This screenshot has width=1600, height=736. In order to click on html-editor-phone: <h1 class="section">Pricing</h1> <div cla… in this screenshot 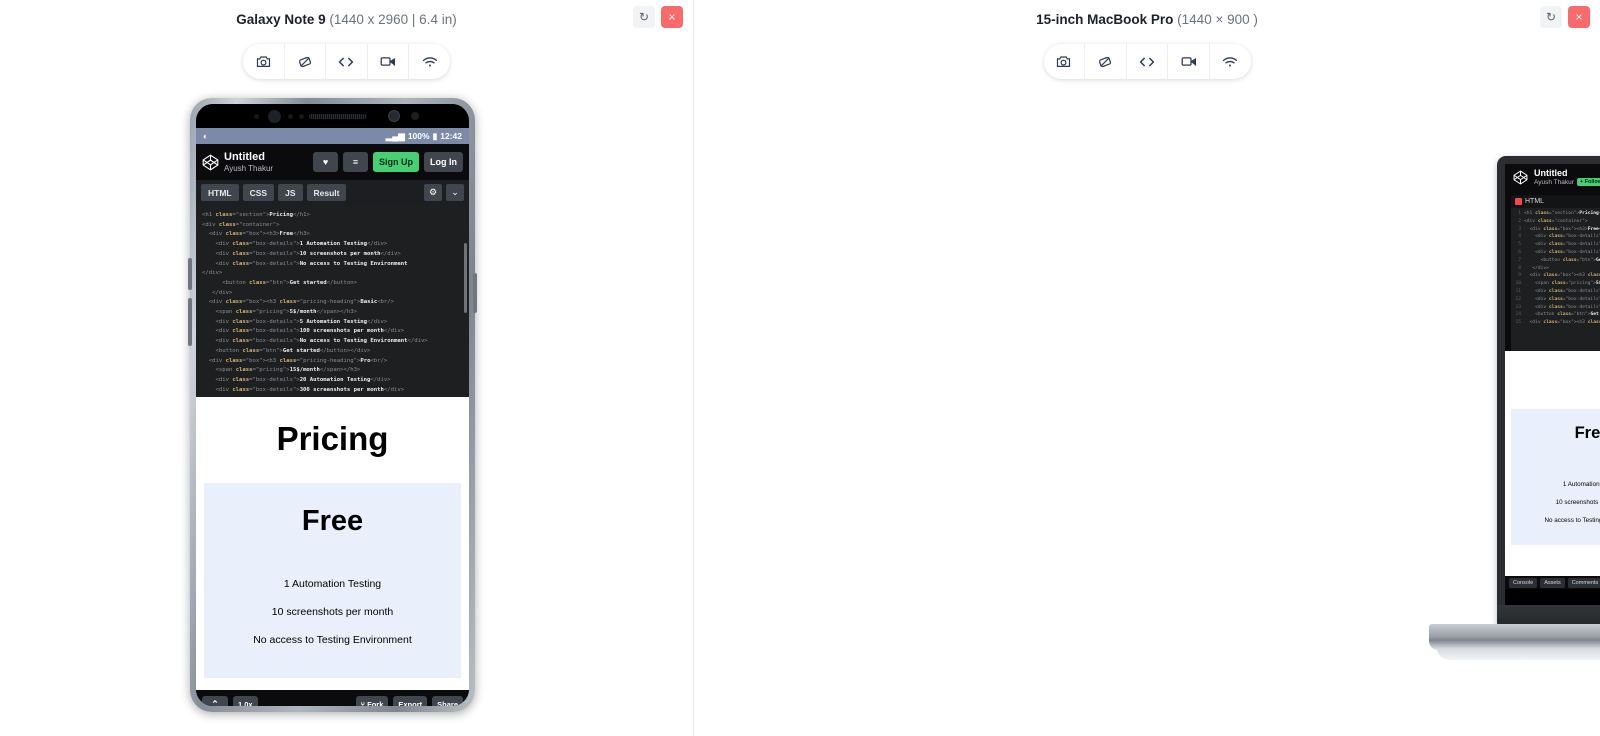, I will do `click(332, 301)`.